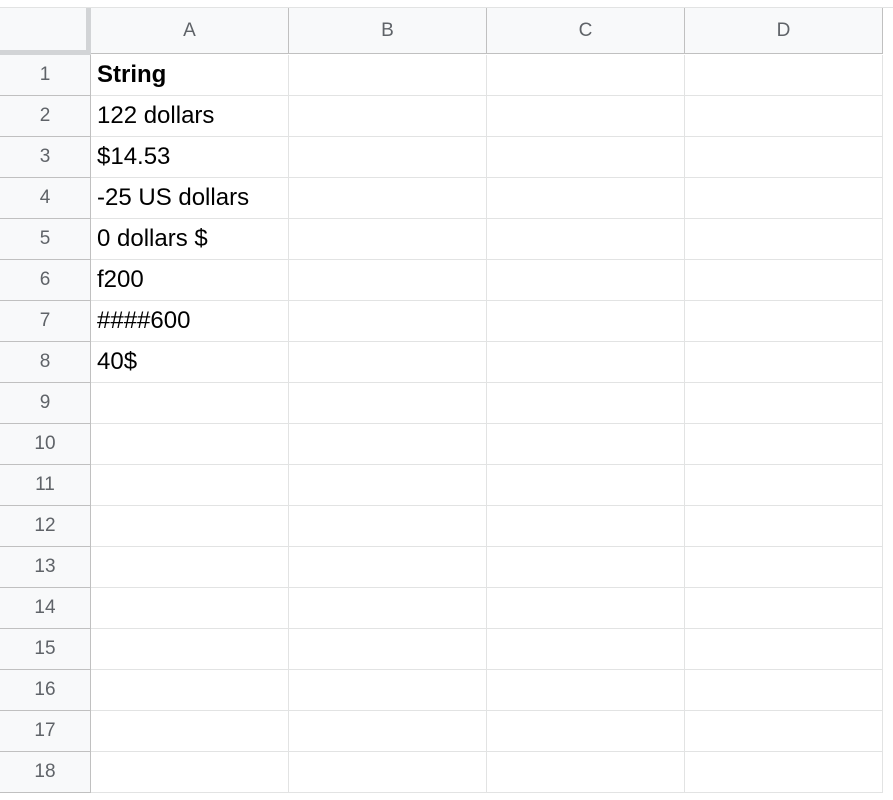  Describe the element at coordinates (388, 690) in the screenshot. I see `cell-b16` at that location.